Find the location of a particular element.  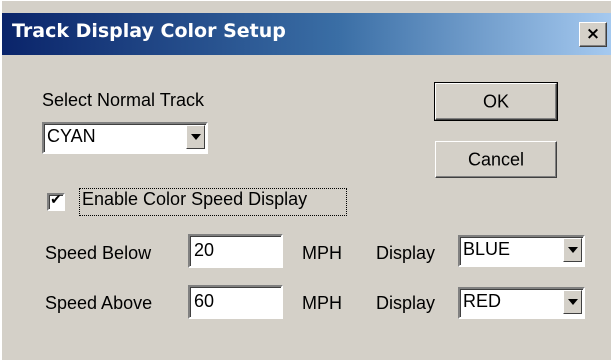

speed-below-unit: MPH is located at coordinates (322, 253).